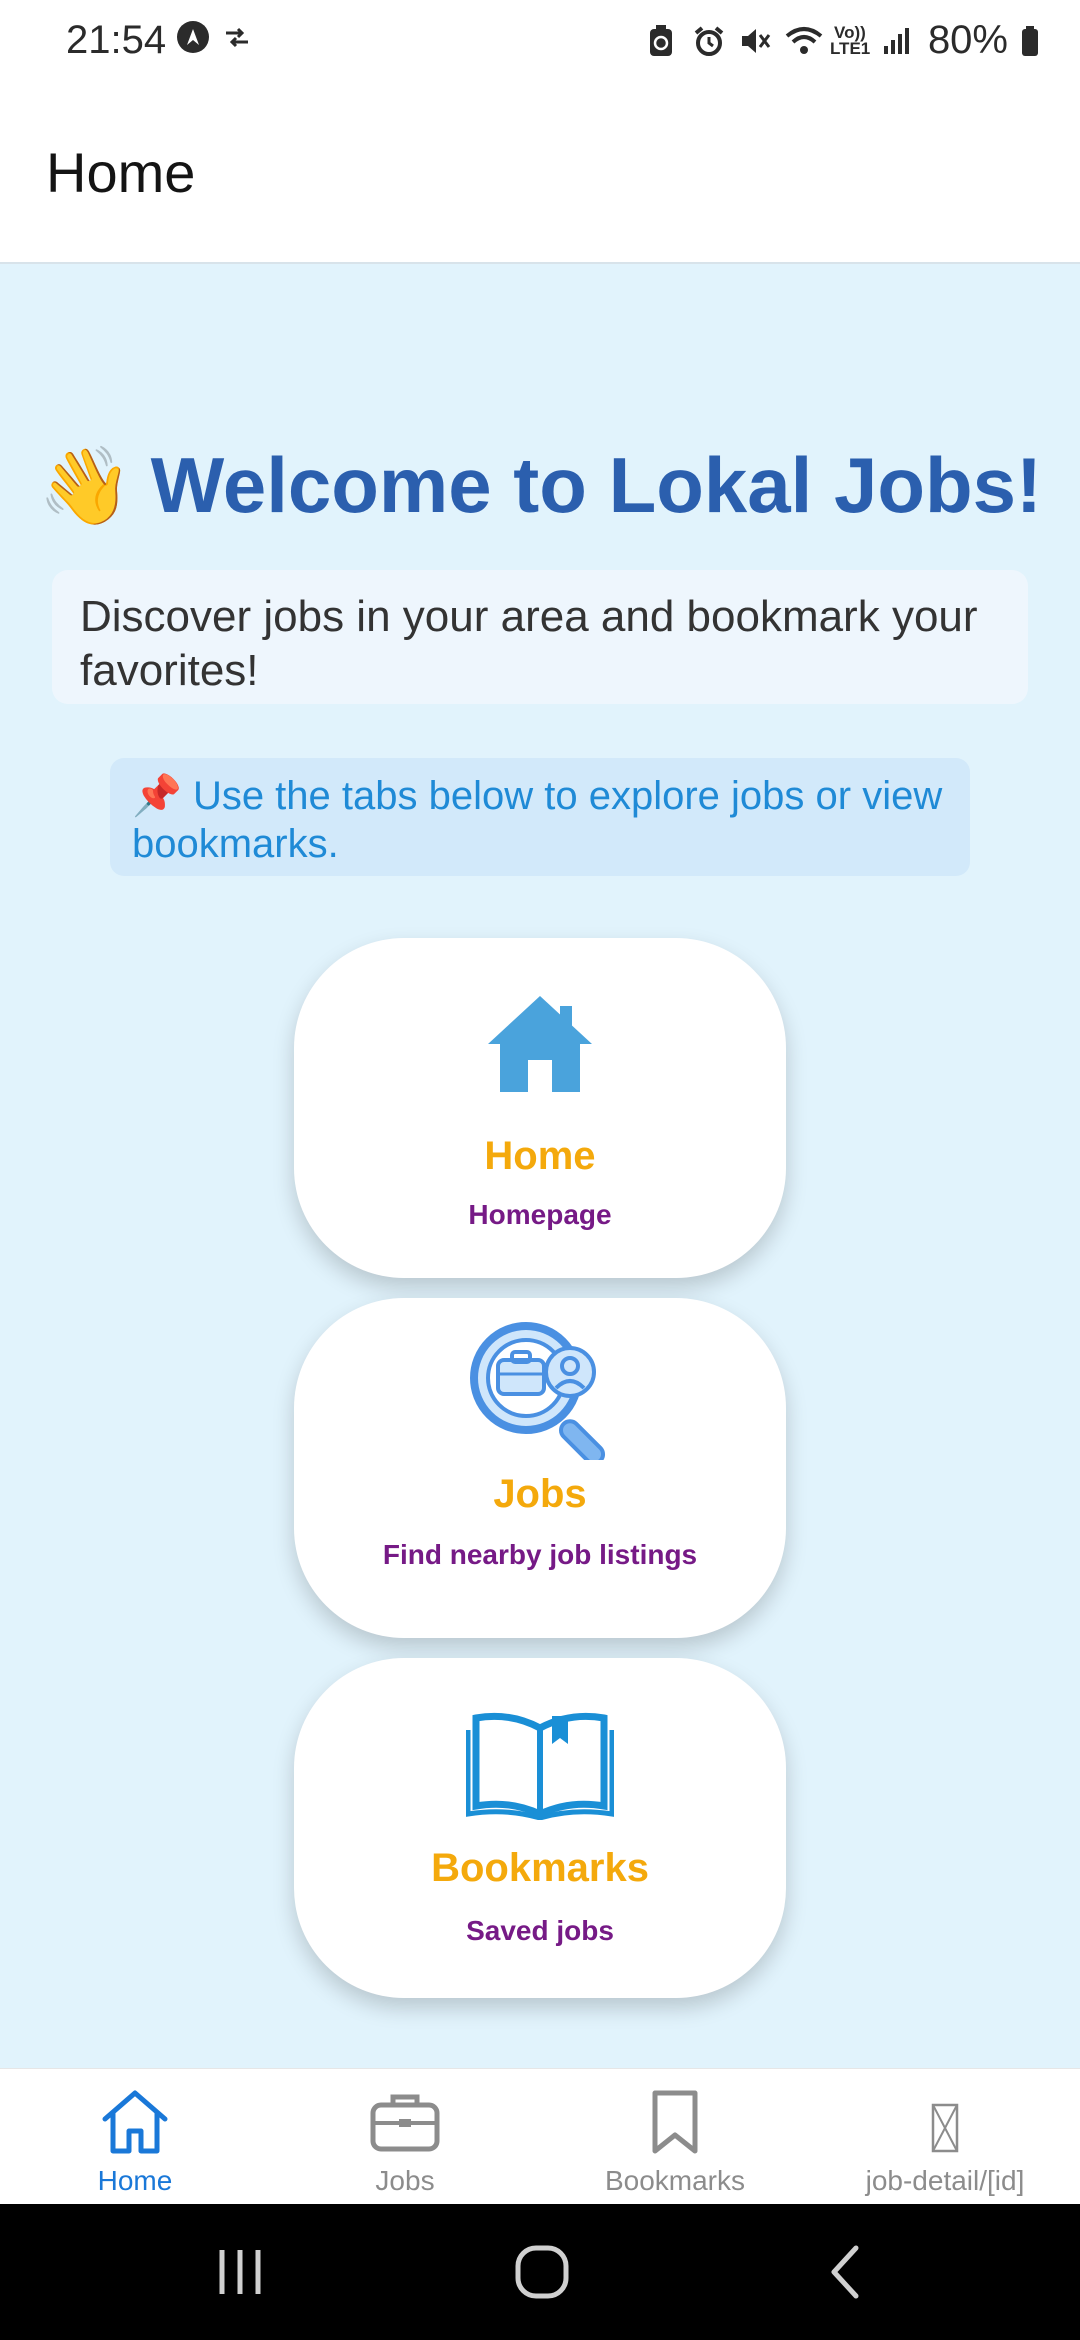 The height and width of the screenshot is (2340, 1080). What do you see at coordinates (803, 41) in the screenshot?
I see `wifi-icon` at bounding box center [803, 41].